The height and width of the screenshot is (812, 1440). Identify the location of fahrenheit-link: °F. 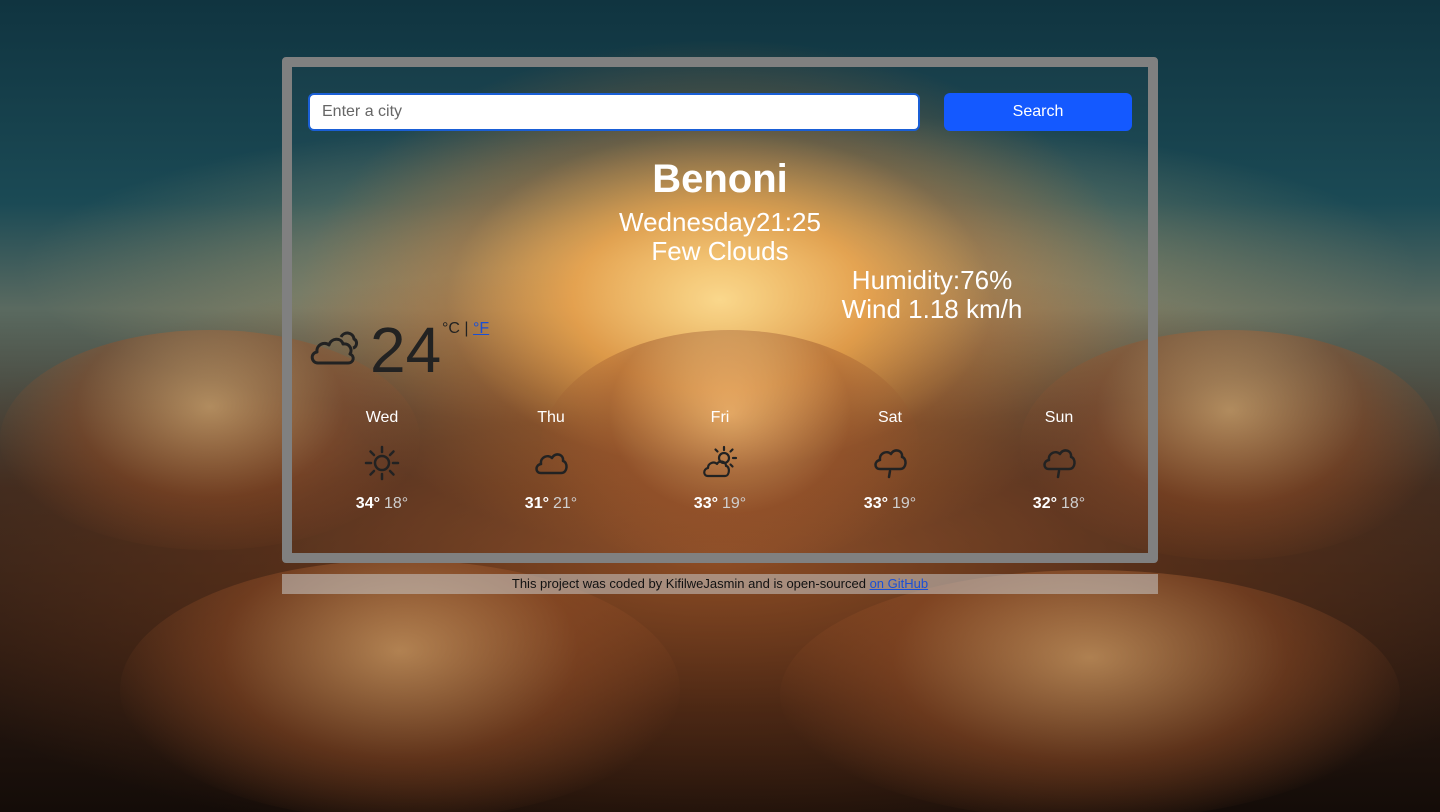
(481, 328).